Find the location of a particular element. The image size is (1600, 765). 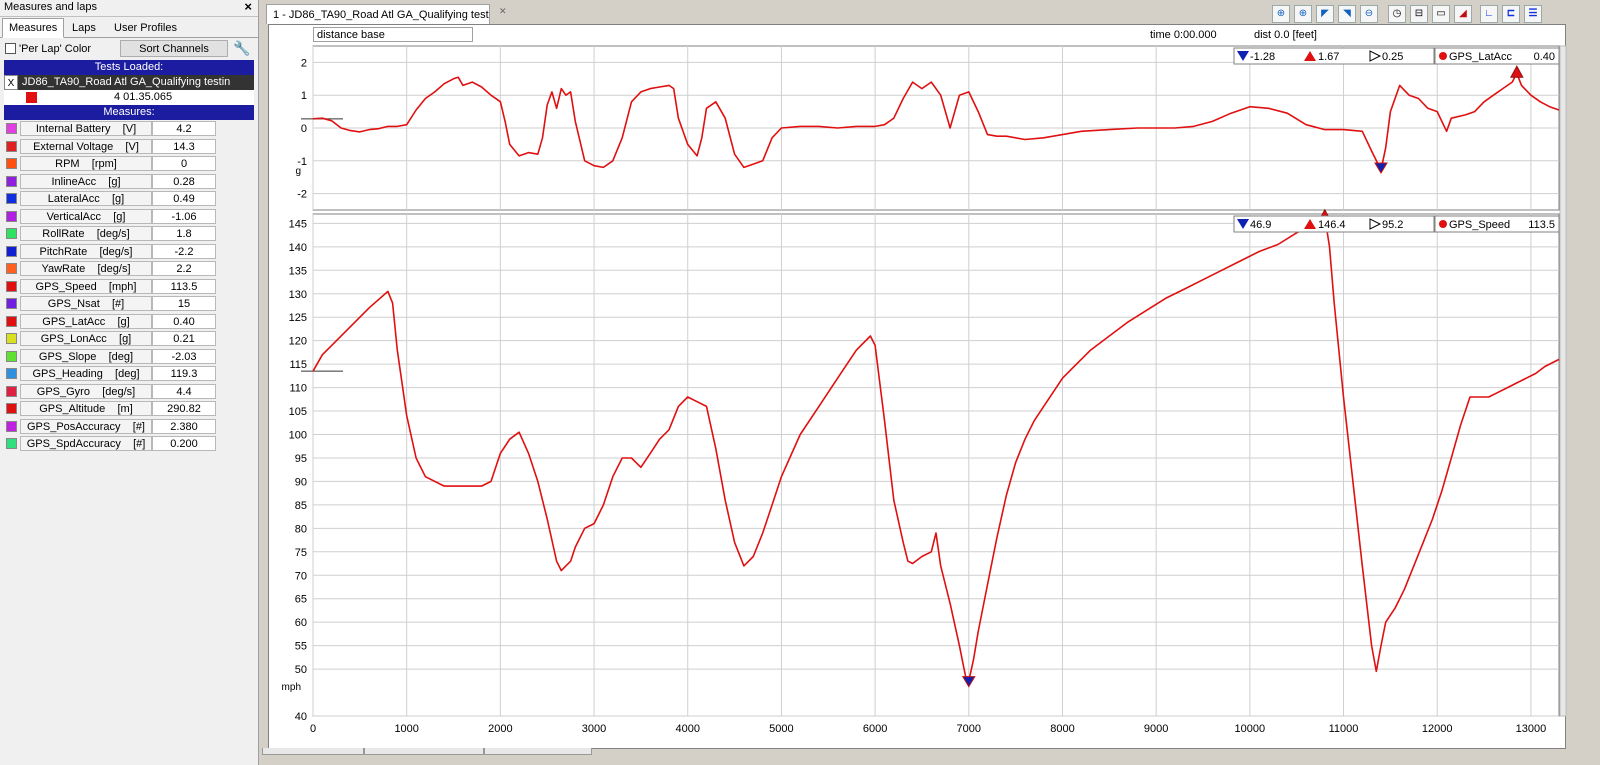

pan-right-icon: ◥ is located at coordinates (1347, 14).